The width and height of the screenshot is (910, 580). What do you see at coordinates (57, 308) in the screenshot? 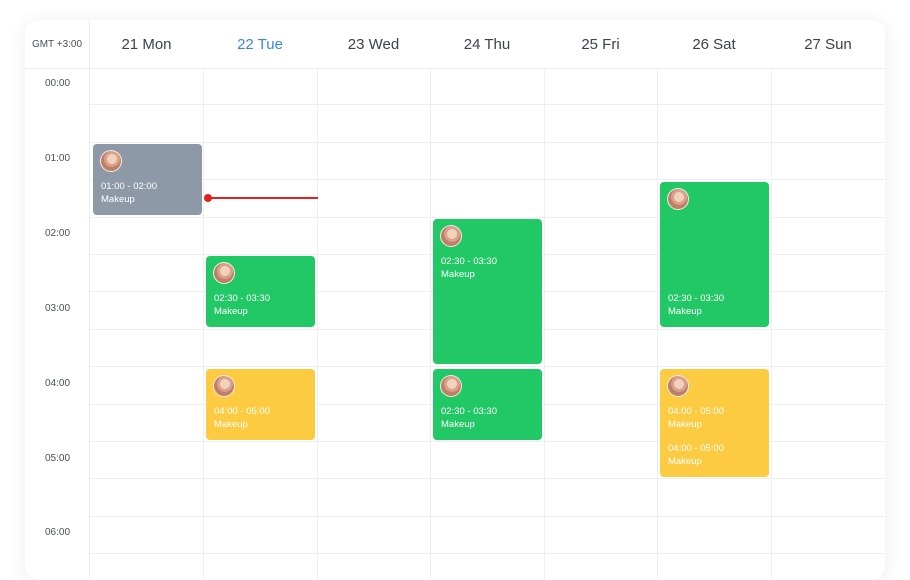
I see `time-label: 03:00` at bounding box center [57, 308].